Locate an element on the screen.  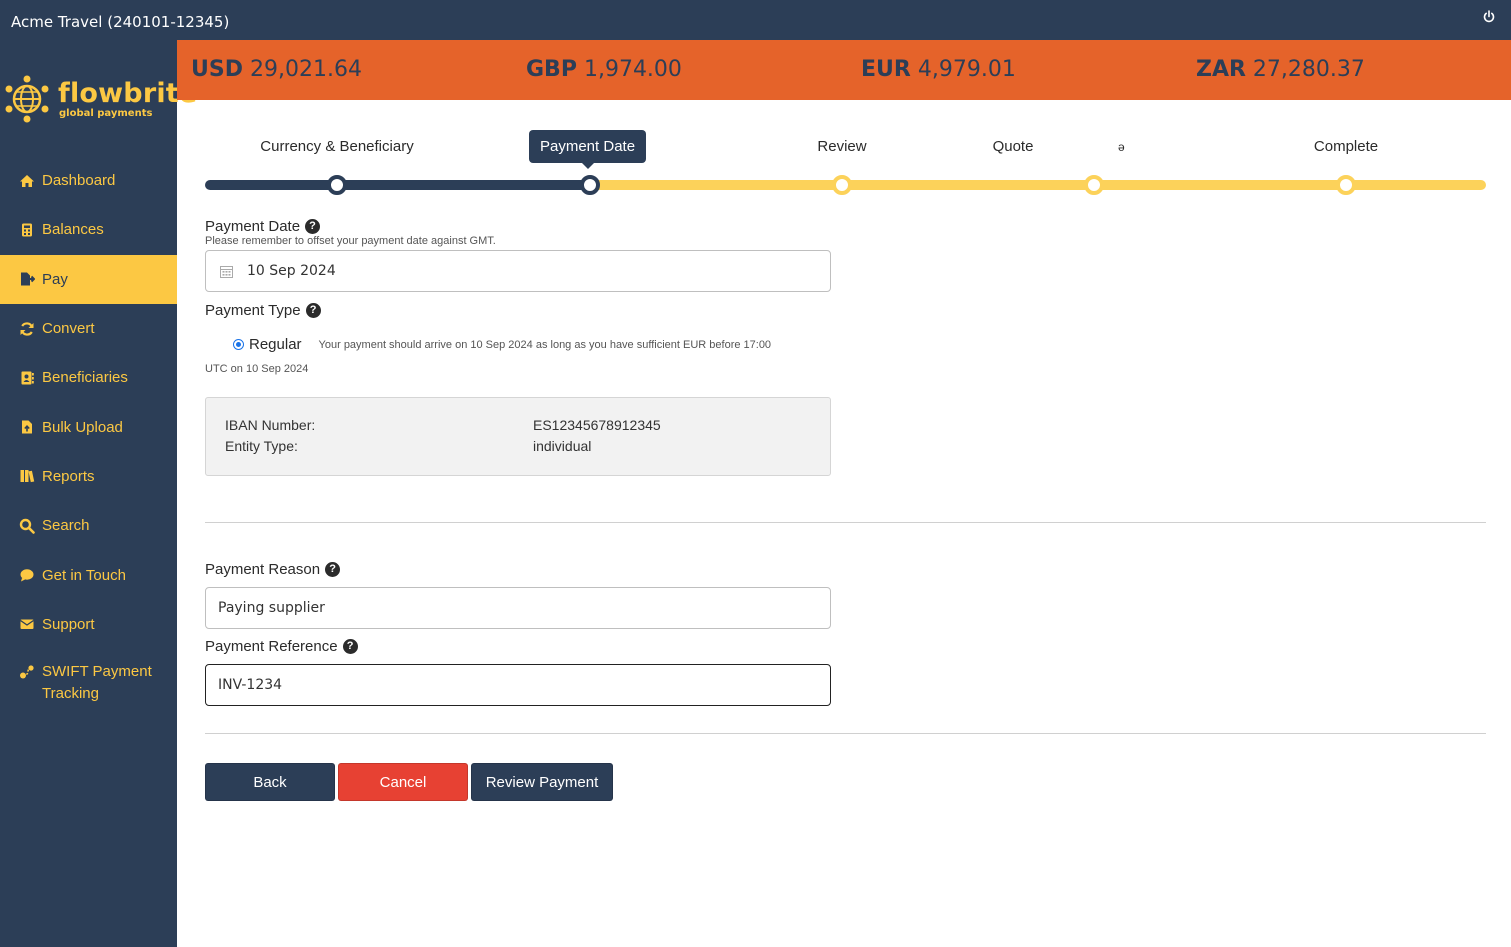
payment-date-input: 10 Sep 2024 is located at coordinates (518, 271).